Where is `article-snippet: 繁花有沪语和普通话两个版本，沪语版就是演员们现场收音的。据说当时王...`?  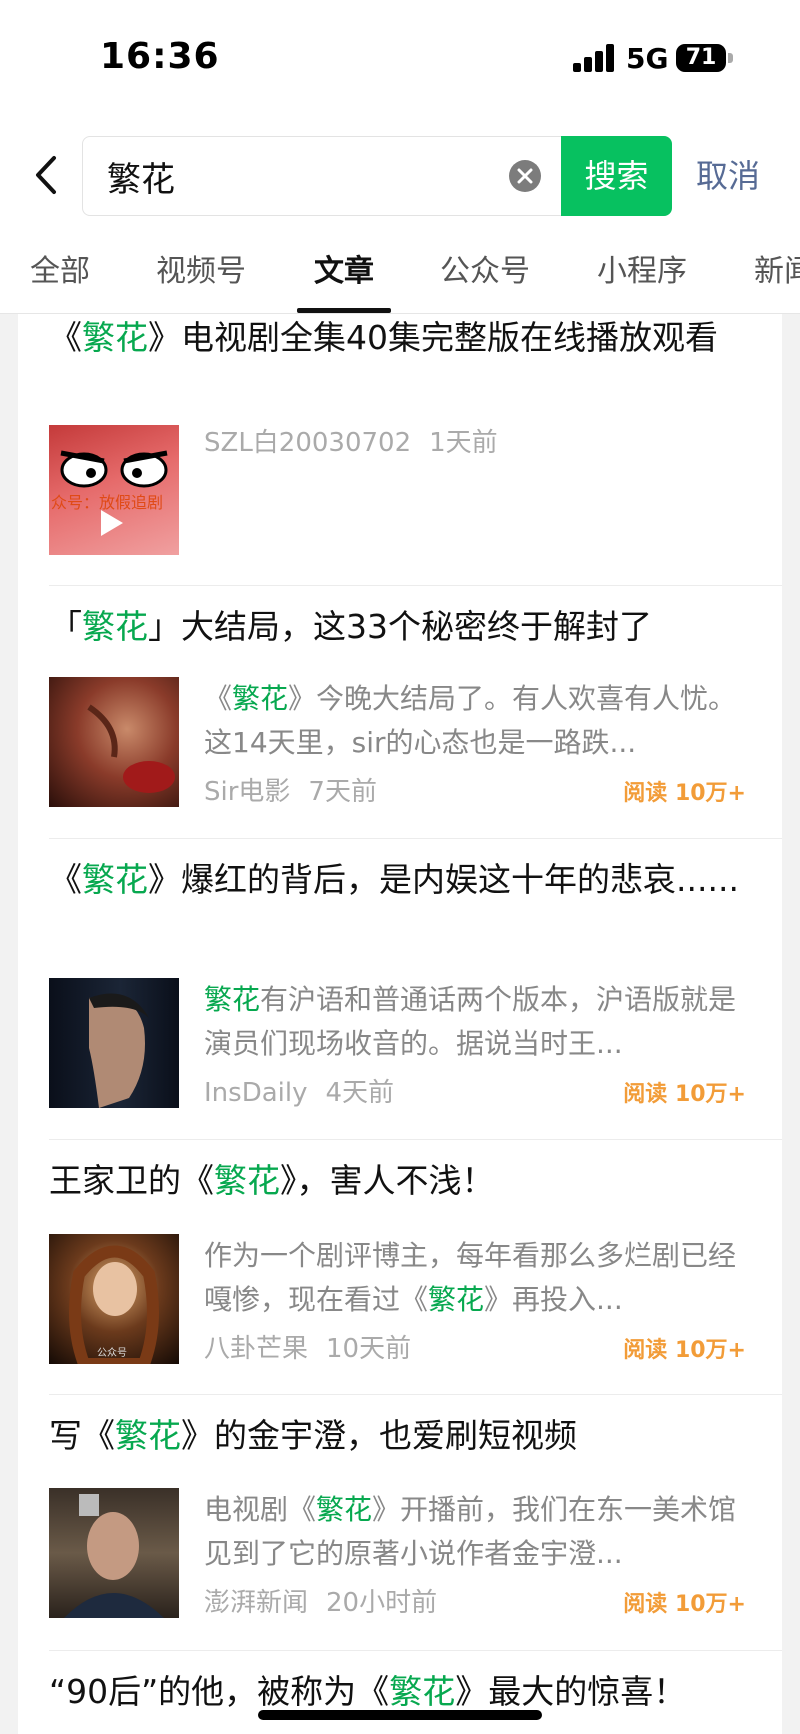 article-snippet: 繁花有沪语和普通话两个版本，沪语版就是演员们现场收音的。据说当时王... is located at coordinates (470, 1021).